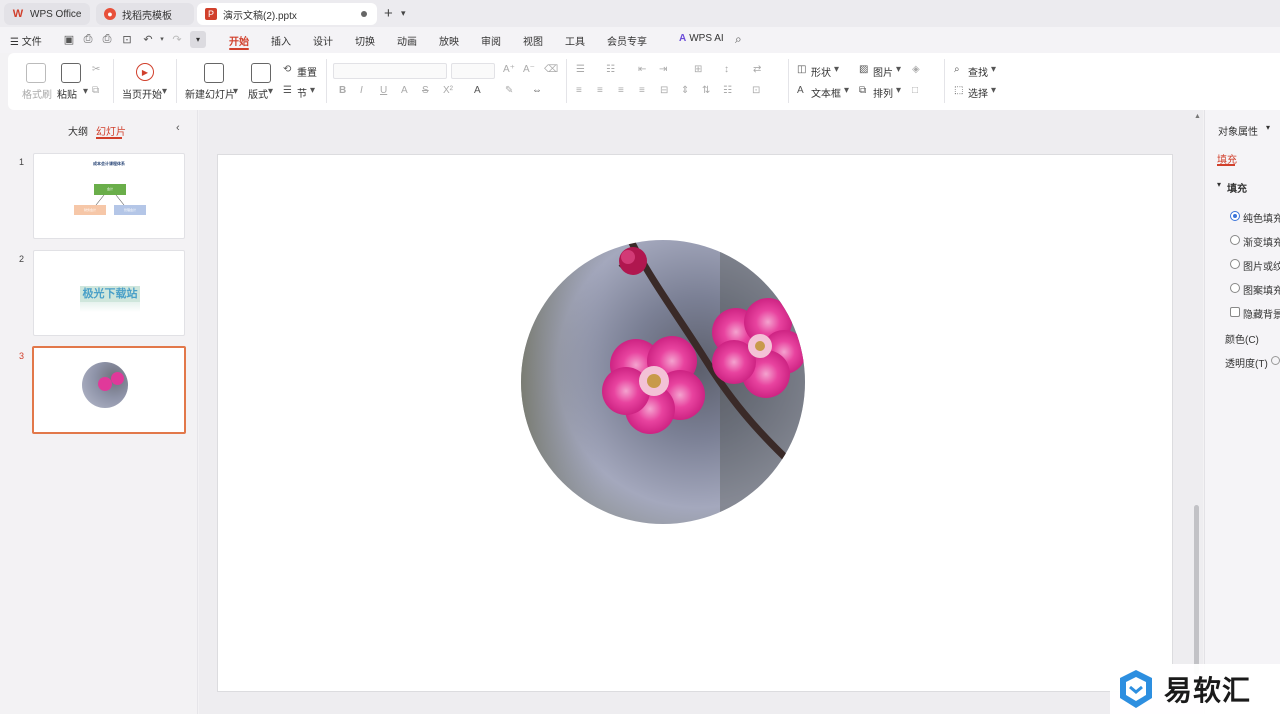 The width and height of the screenshot is (1280, 714). Describe the element at coordinates (261, 73) in the screenshot. I see `layout-icon` at that location.